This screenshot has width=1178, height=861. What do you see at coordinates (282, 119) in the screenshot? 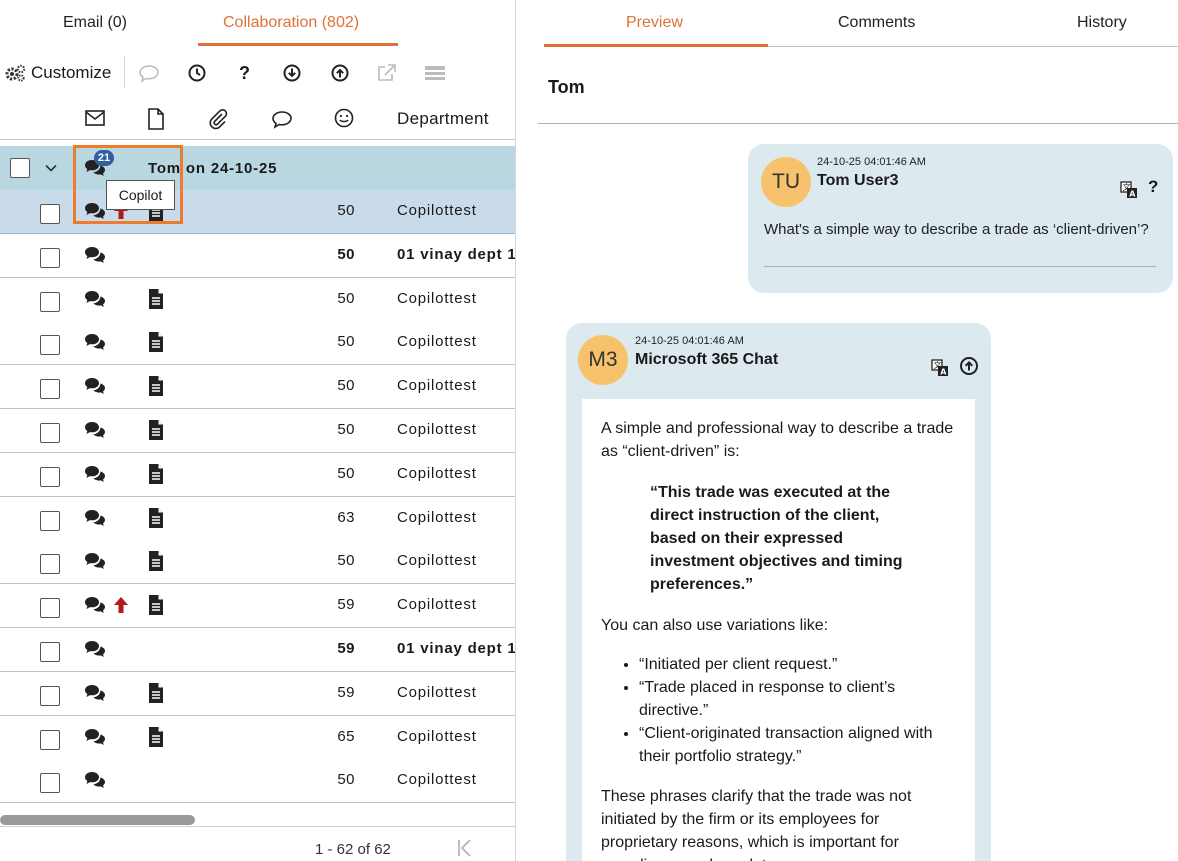
I see `comment-icon` at bounding box center [282, 119].